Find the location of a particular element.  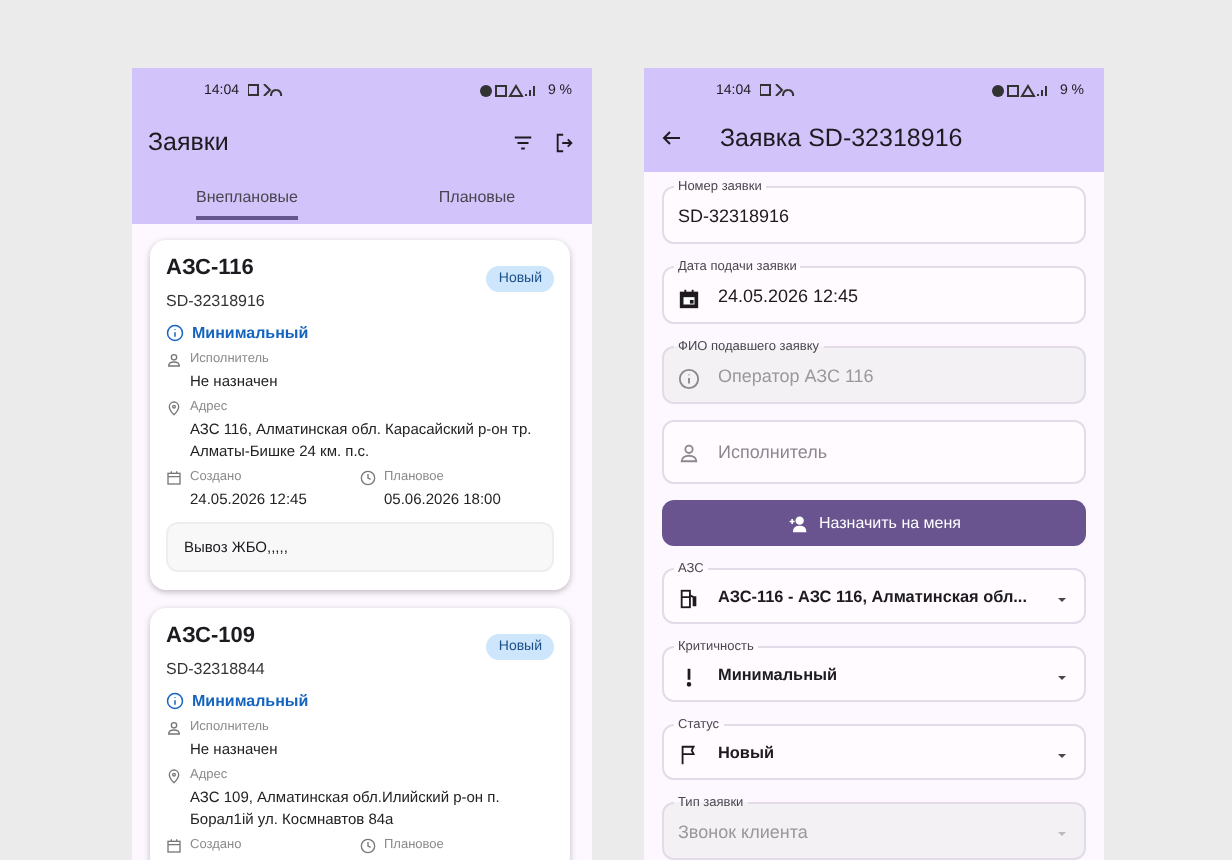

request-number: SD-32318844 is located at coordinates (216, 669).